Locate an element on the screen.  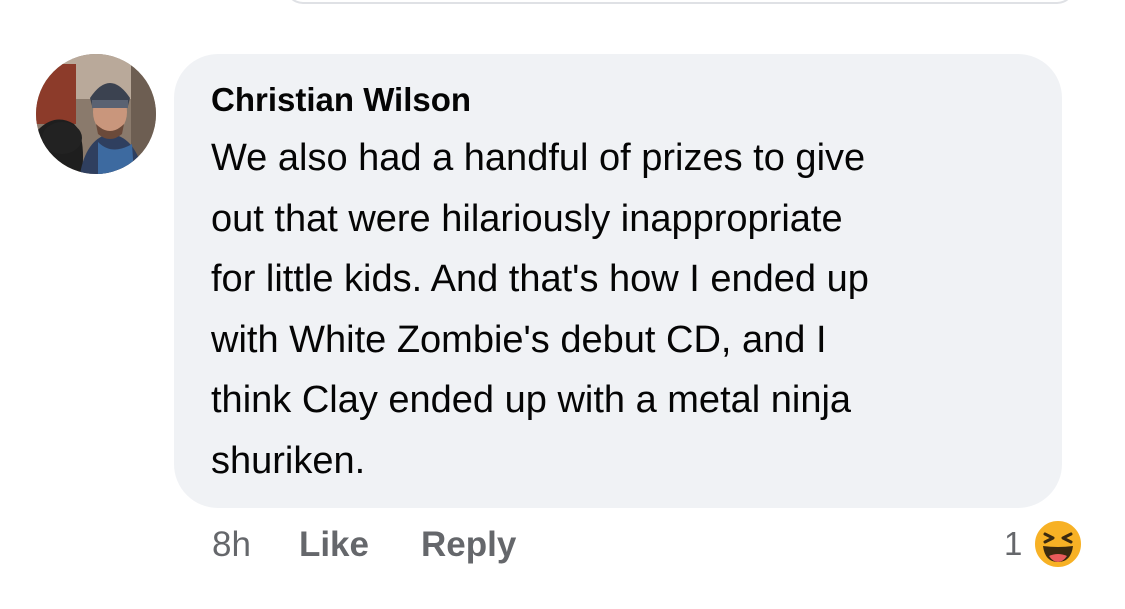
reaction-summary: 1 is located at coordinates (1044, 544).